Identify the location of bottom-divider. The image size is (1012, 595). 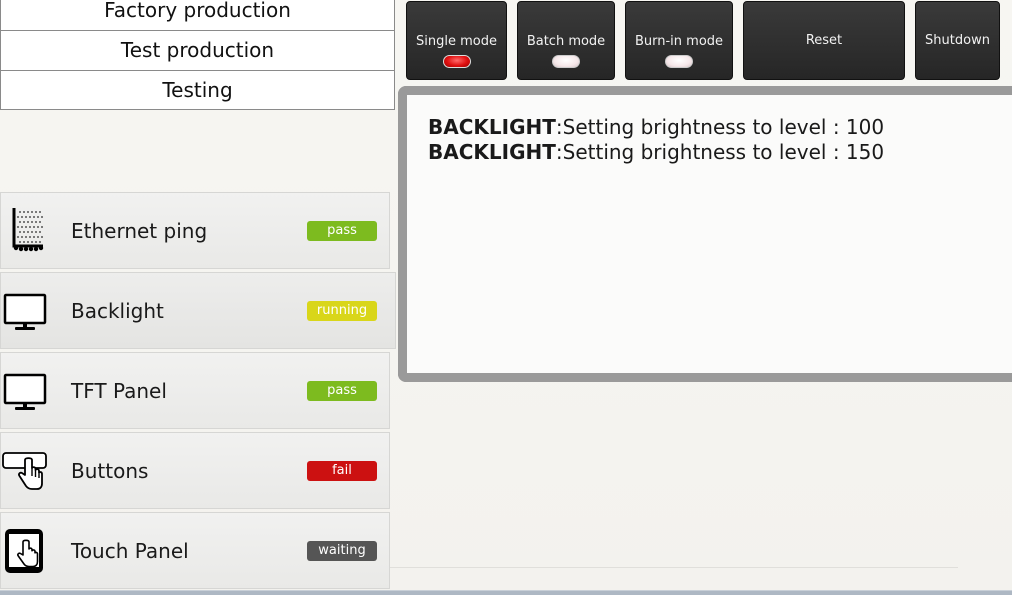
(674, 567).